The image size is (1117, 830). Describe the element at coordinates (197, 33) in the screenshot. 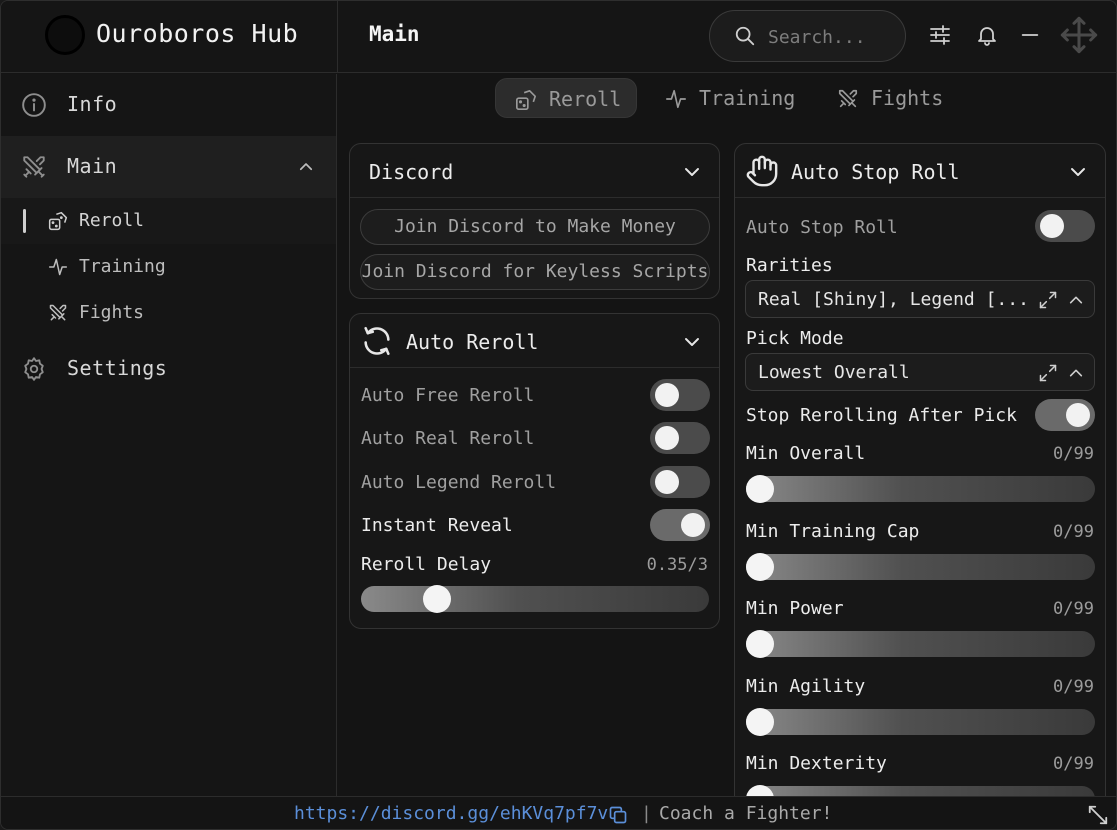

I see `app-title: Ouroboros Hub` at that location.